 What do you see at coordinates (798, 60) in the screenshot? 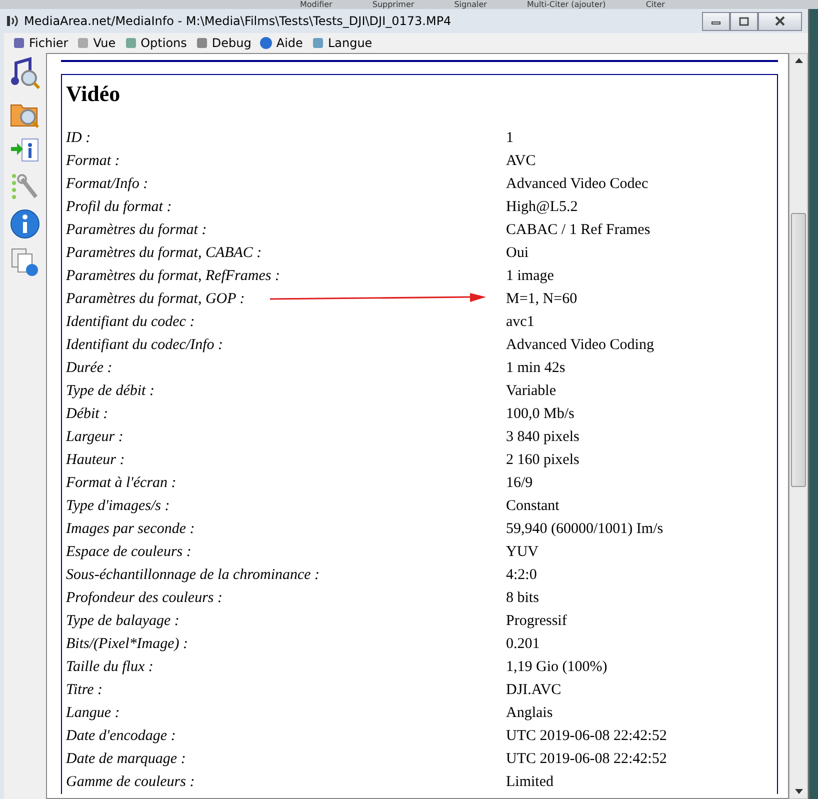
I see `scroll-up-icon` at bounding box center [798, 60].